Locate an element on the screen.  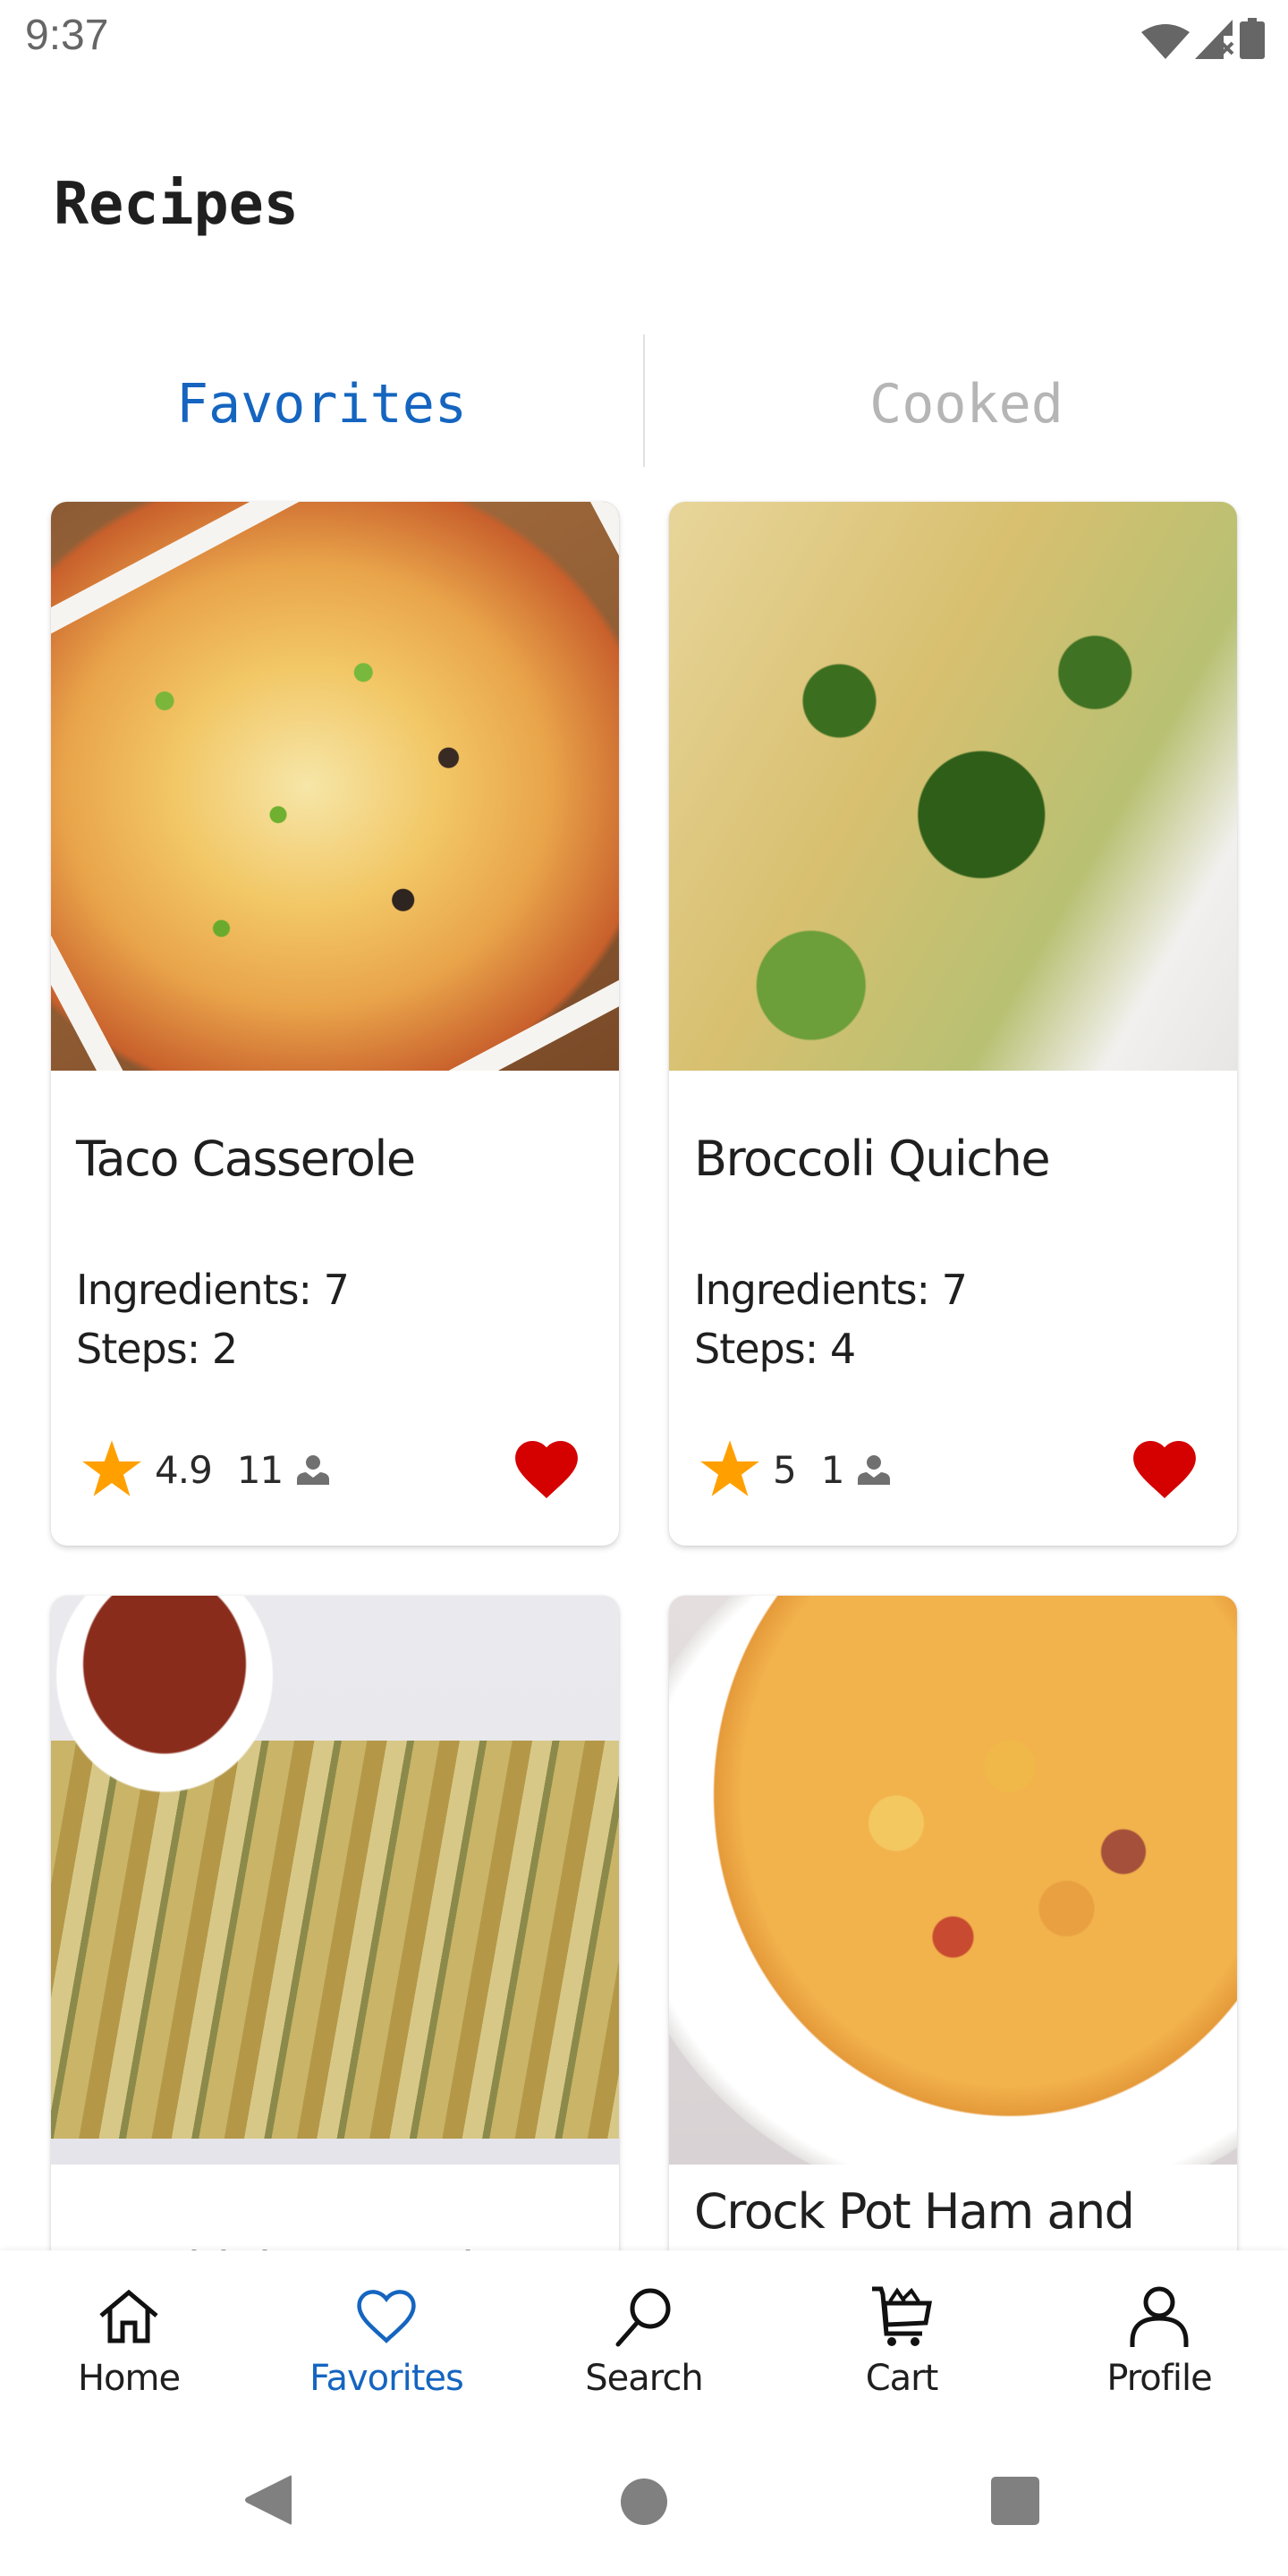
battery-icon is located at coordinates (1252, 38).